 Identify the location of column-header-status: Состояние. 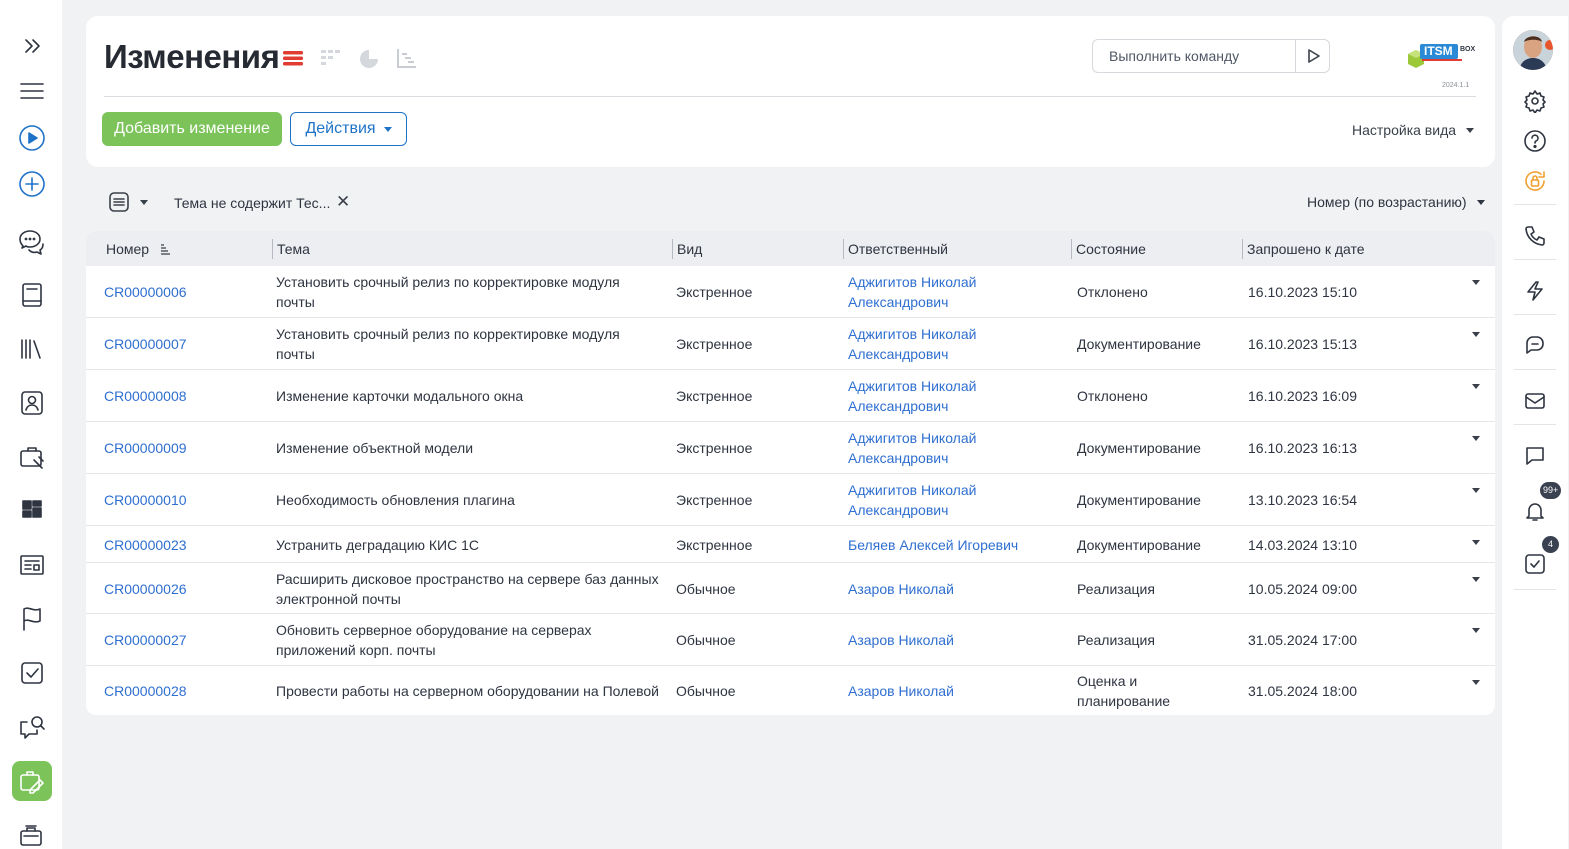
(1111, 249).